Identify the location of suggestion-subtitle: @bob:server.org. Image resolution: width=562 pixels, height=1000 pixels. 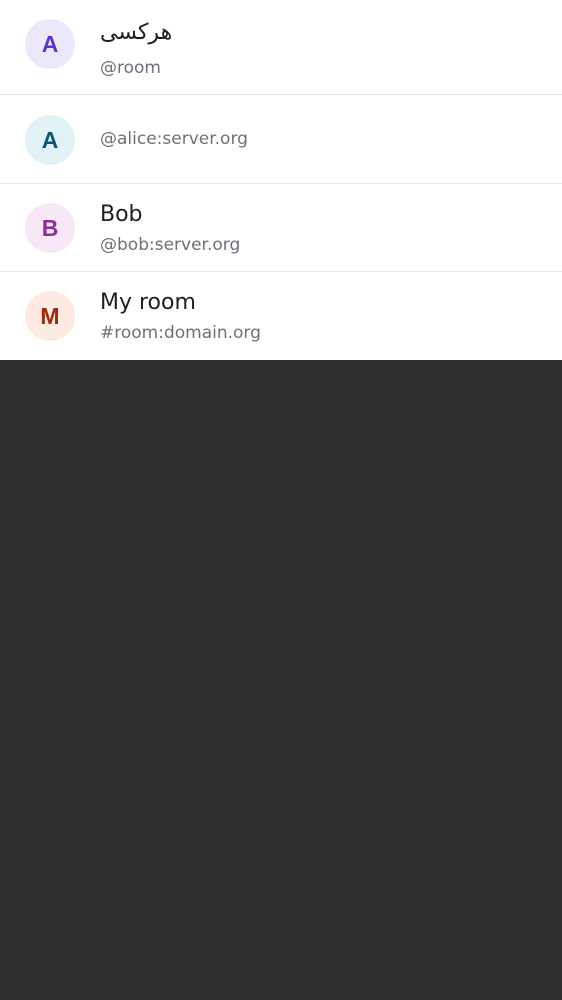
(170, 245).